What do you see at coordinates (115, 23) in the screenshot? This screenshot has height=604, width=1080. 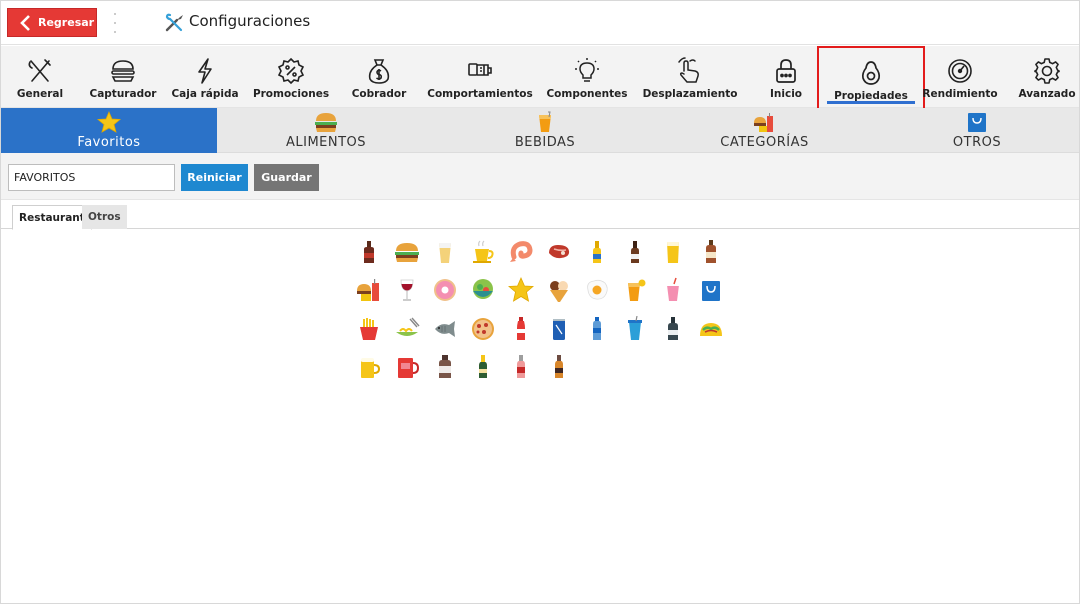 I see `more-vert-icon` at bounding box center [115, 23].